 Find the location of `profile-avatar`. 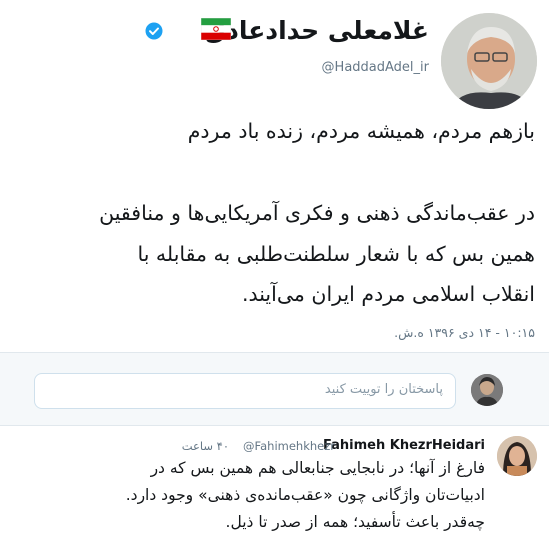

profile-avatar is located at coordinates (489, 61).